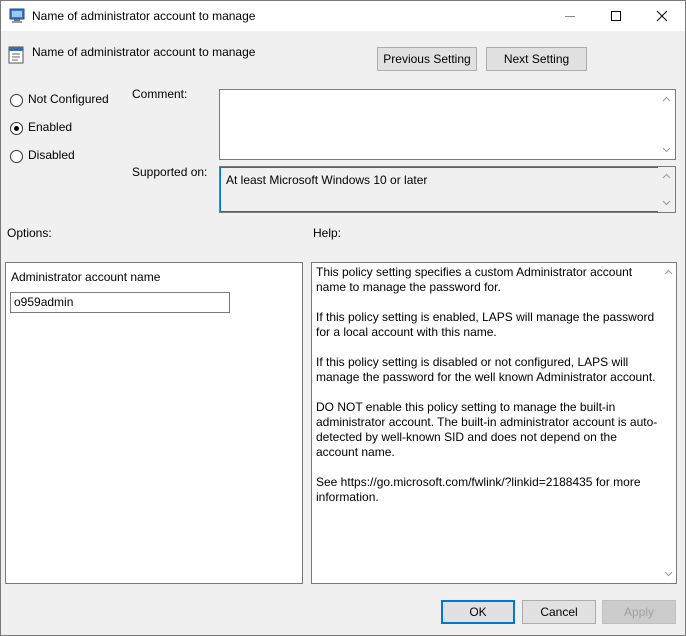 The image size is (686, 636). Describe the element at coordinates (478, 612) in the screenshot. I see `ok-button: OK` at that location.